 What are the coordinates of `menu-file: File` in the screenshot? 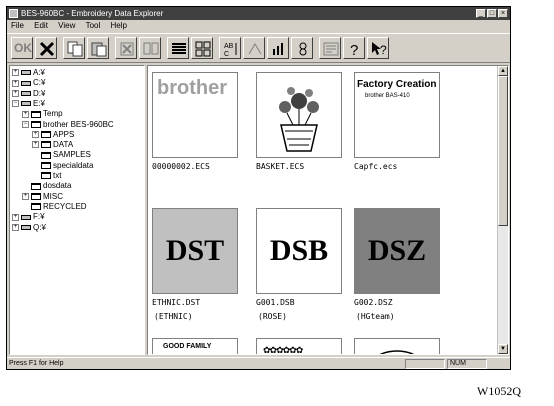 It's located at (17, 26).